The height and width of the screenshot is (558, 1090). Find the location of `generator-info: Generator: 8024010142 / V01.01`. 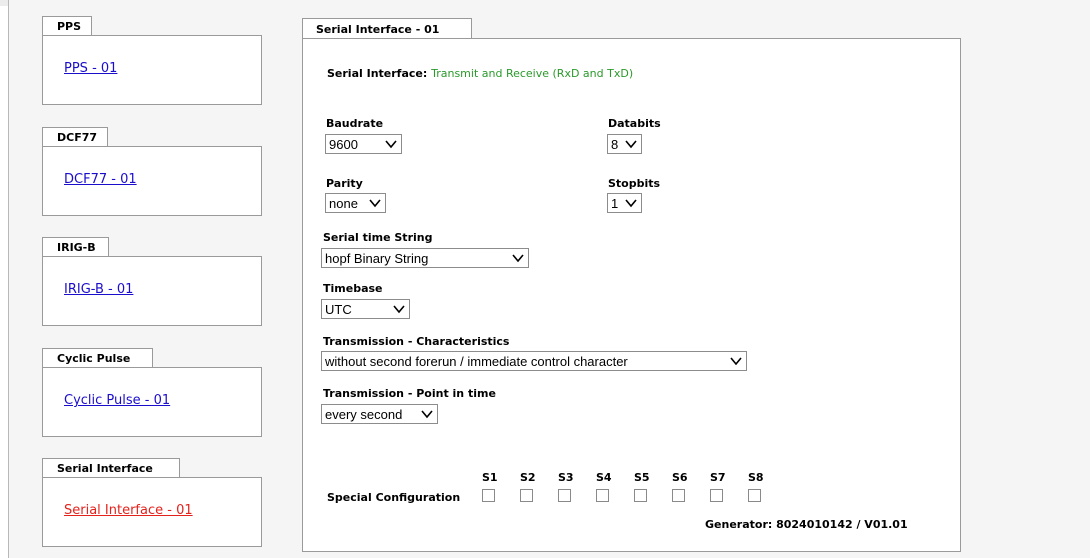

generator-info: Generator: 8024010142 / V01.01 is located at coordinates (806, 524).